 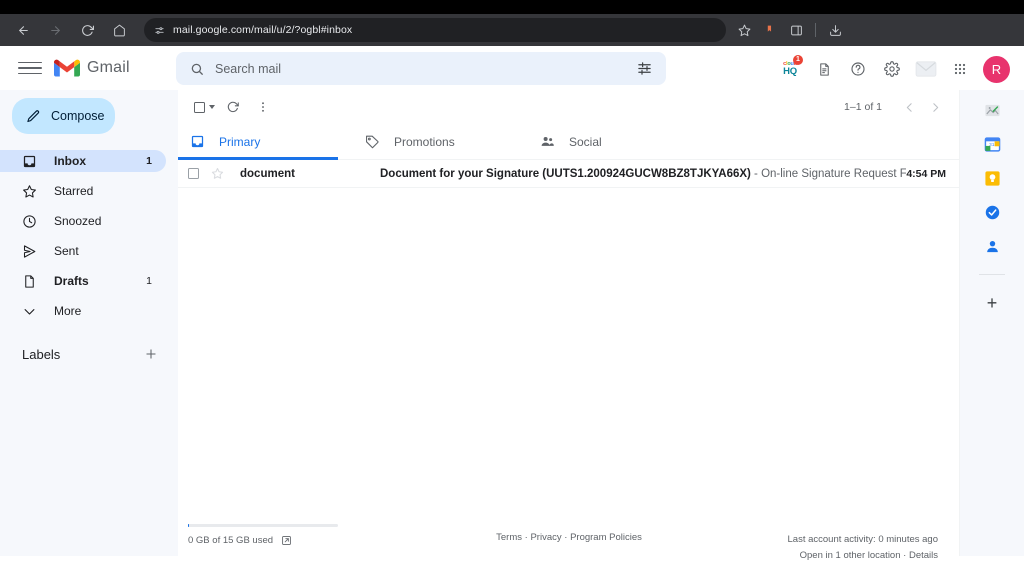 I want to click on cloudhq-badge: 1, so click(x=798, y=60).